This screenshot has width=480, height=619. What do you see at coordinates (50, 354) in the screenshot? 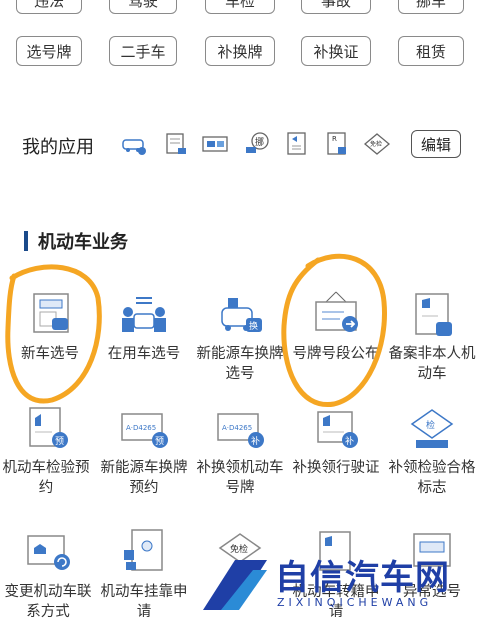
I see `tile-label: 新车选号` at bounding box center [50, 354].